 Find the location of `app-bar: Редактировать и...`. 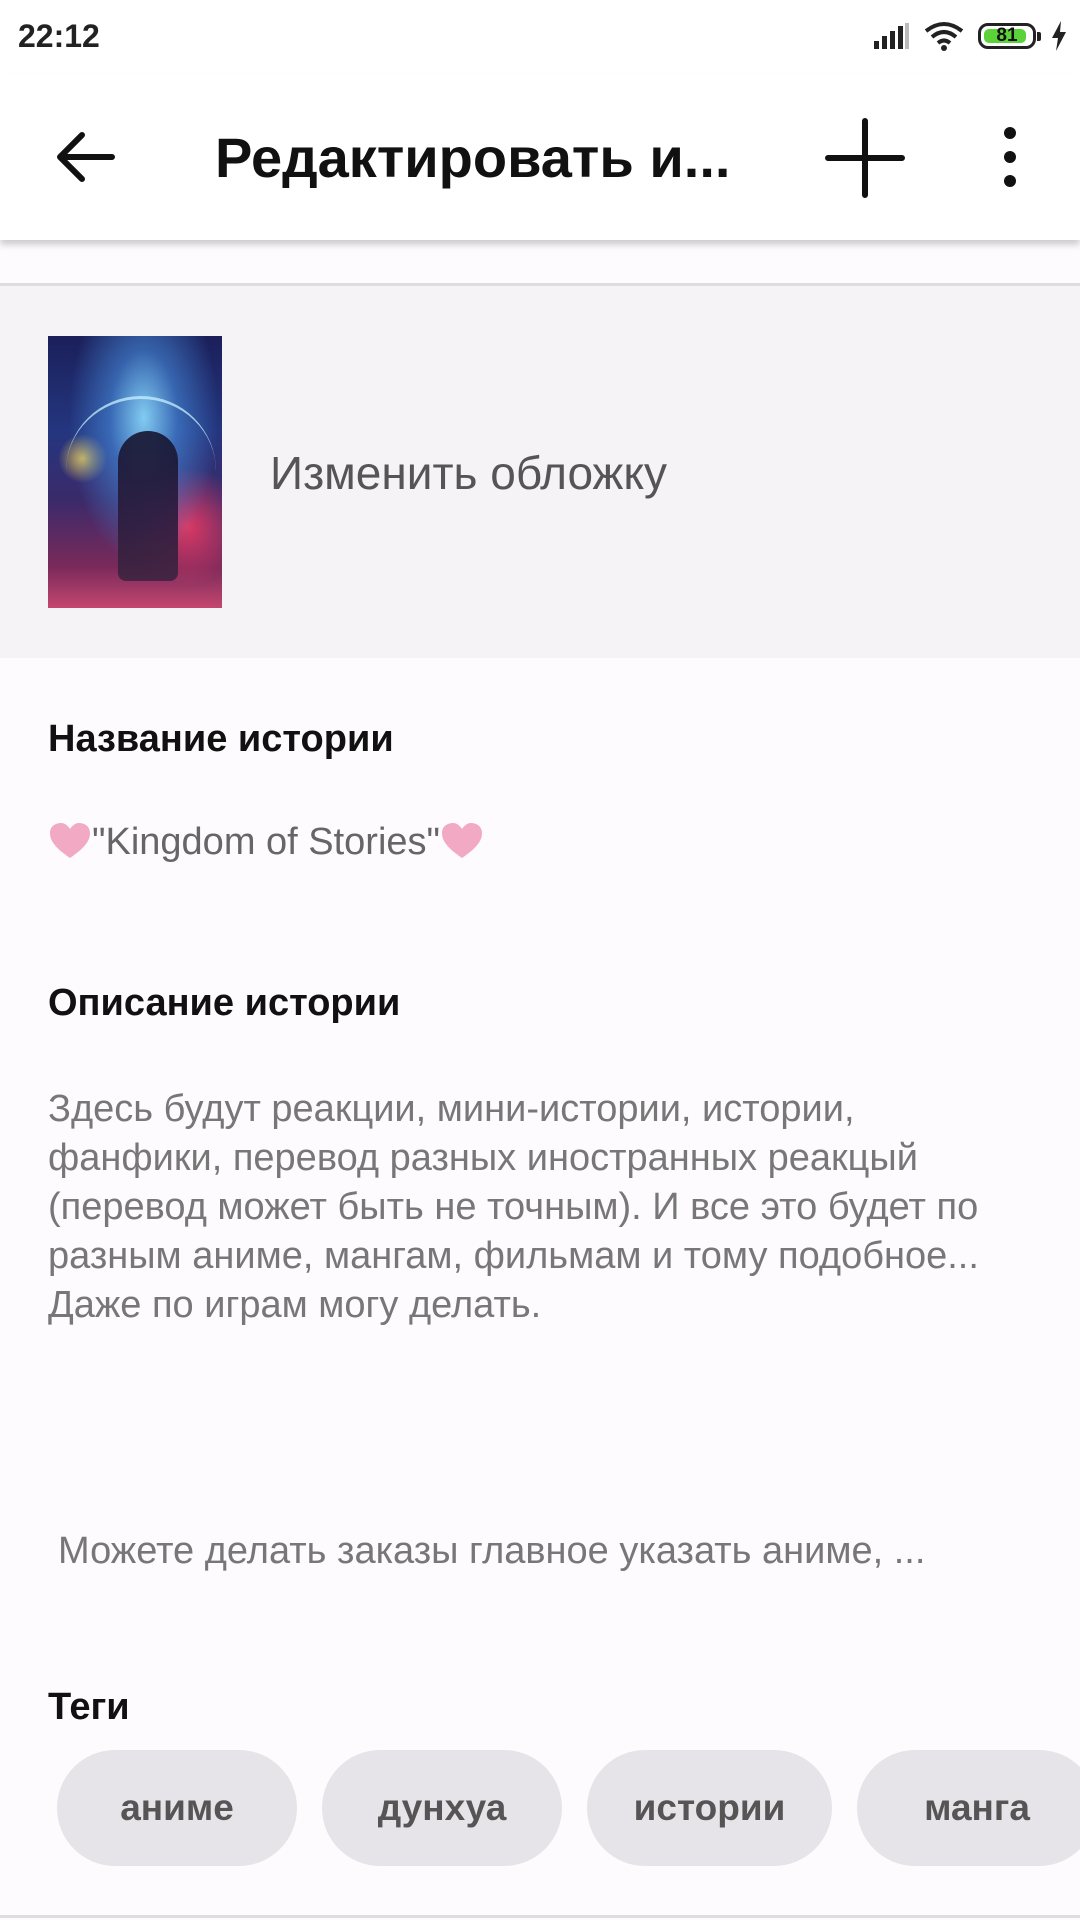

app-bar: Редактировать и... is located at coordinates (540, 157).